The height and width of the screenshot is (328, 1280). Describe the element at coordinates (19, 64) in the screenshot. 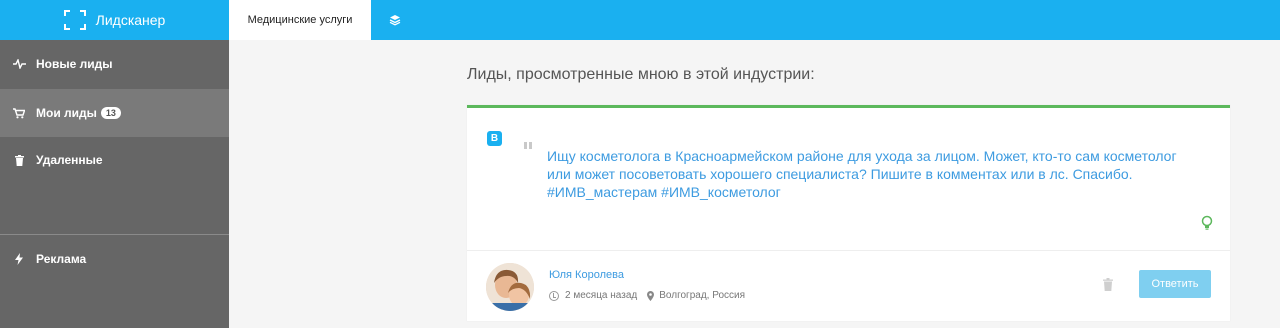

I see `pulse-icon` at that location.